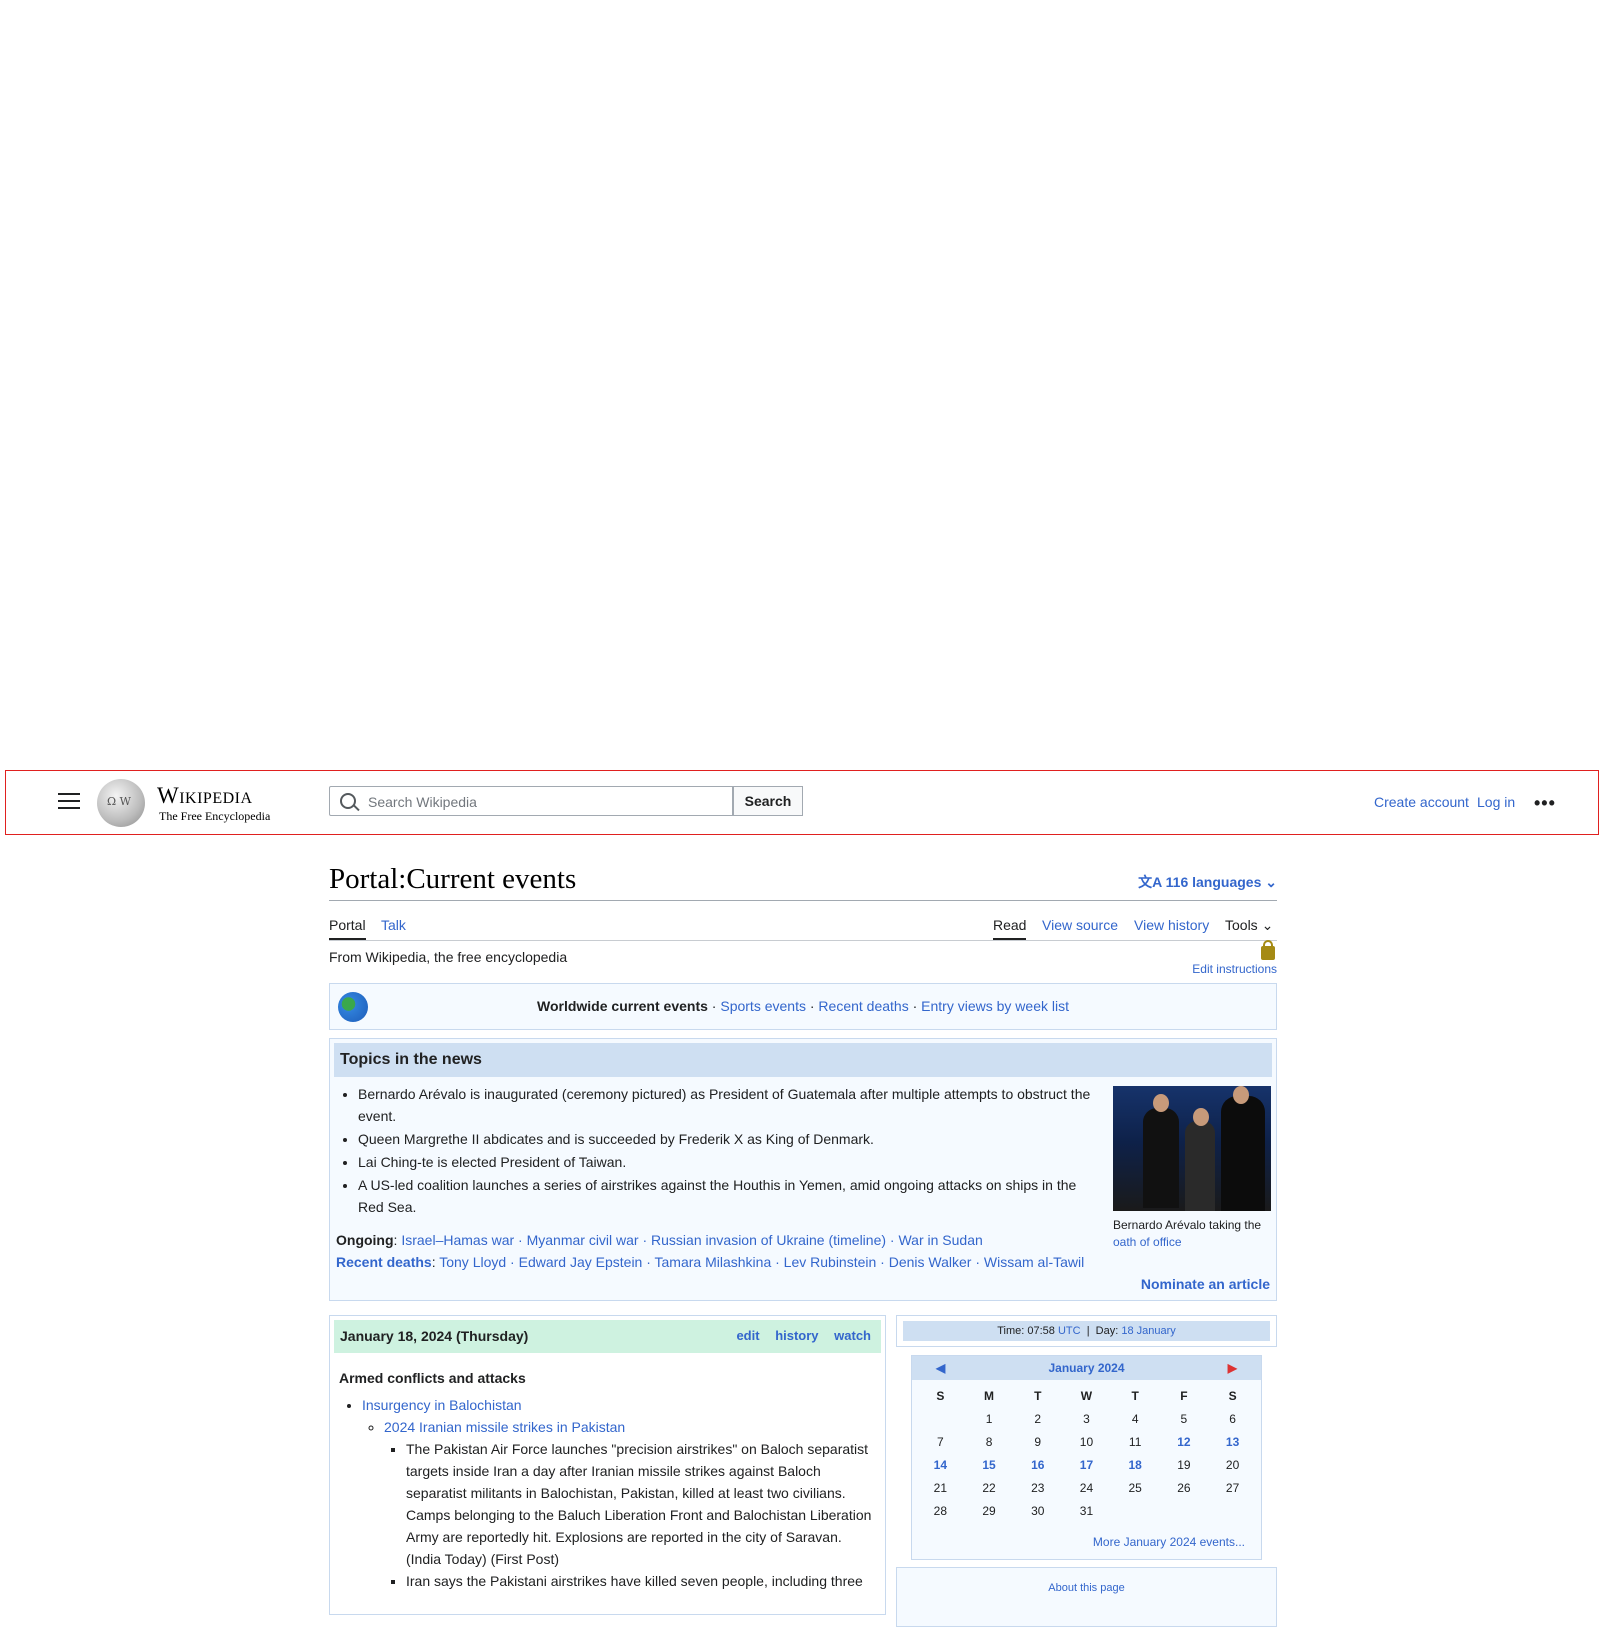 This screenshot has width=1606, height=1627. I want to click on event-subtopic-link: 2024 Iranian missile strikes in Pakistan, so click(504, 1427).